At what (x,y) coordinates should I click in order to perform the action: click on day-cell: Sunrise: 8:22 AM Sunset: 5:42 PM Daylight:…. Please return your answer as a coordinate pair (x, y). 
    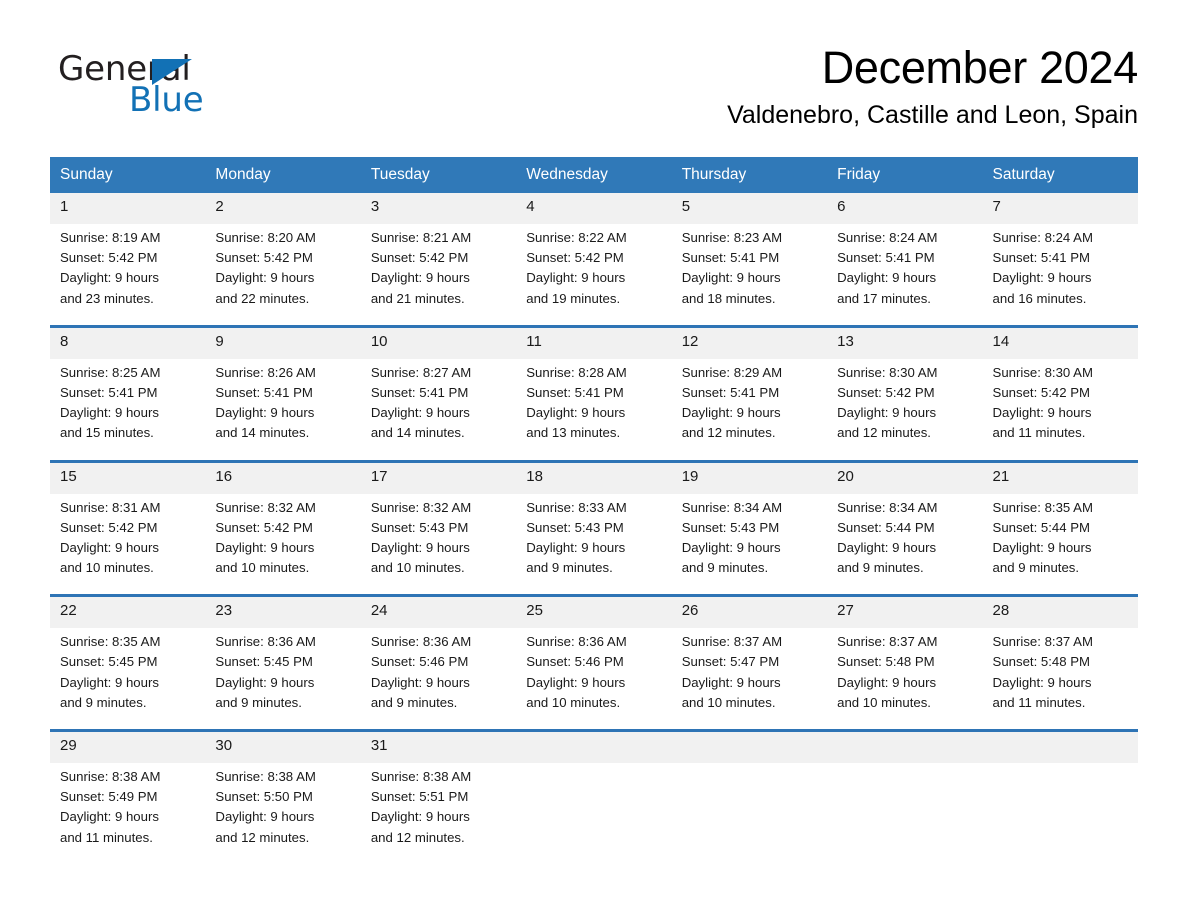
    Looking at the image, I should click on (594, 274).